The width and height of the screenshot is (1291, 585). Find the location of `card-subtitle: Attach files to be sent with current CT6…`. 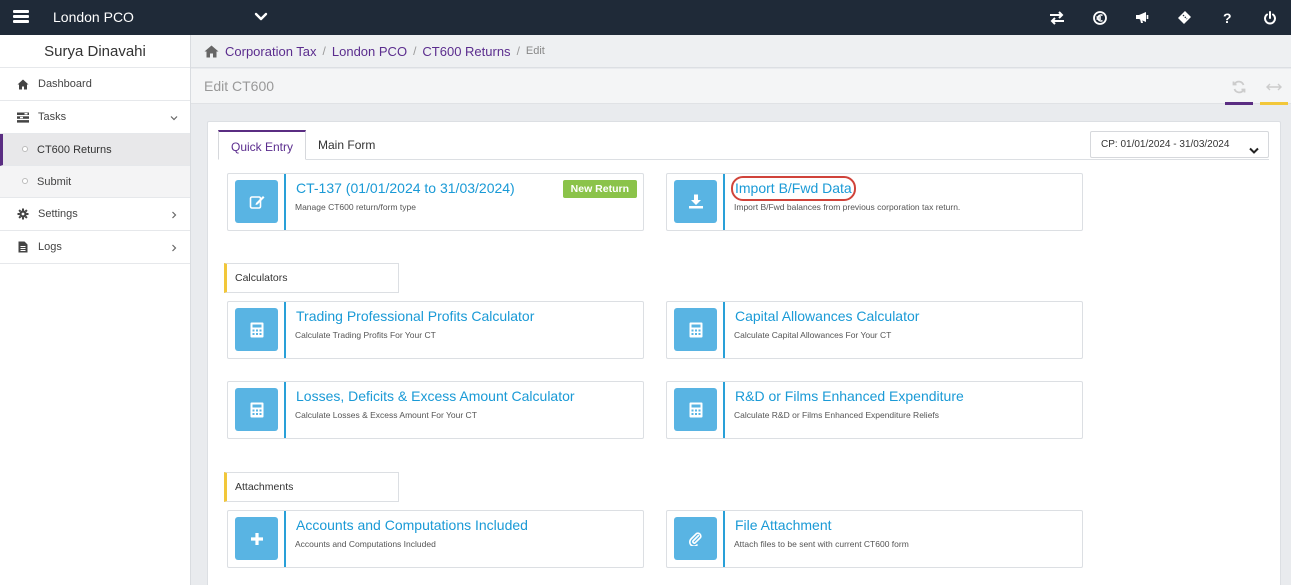

card-subtitle: Attach files to be sent with current CT6… is located at coordinates (821, 544).